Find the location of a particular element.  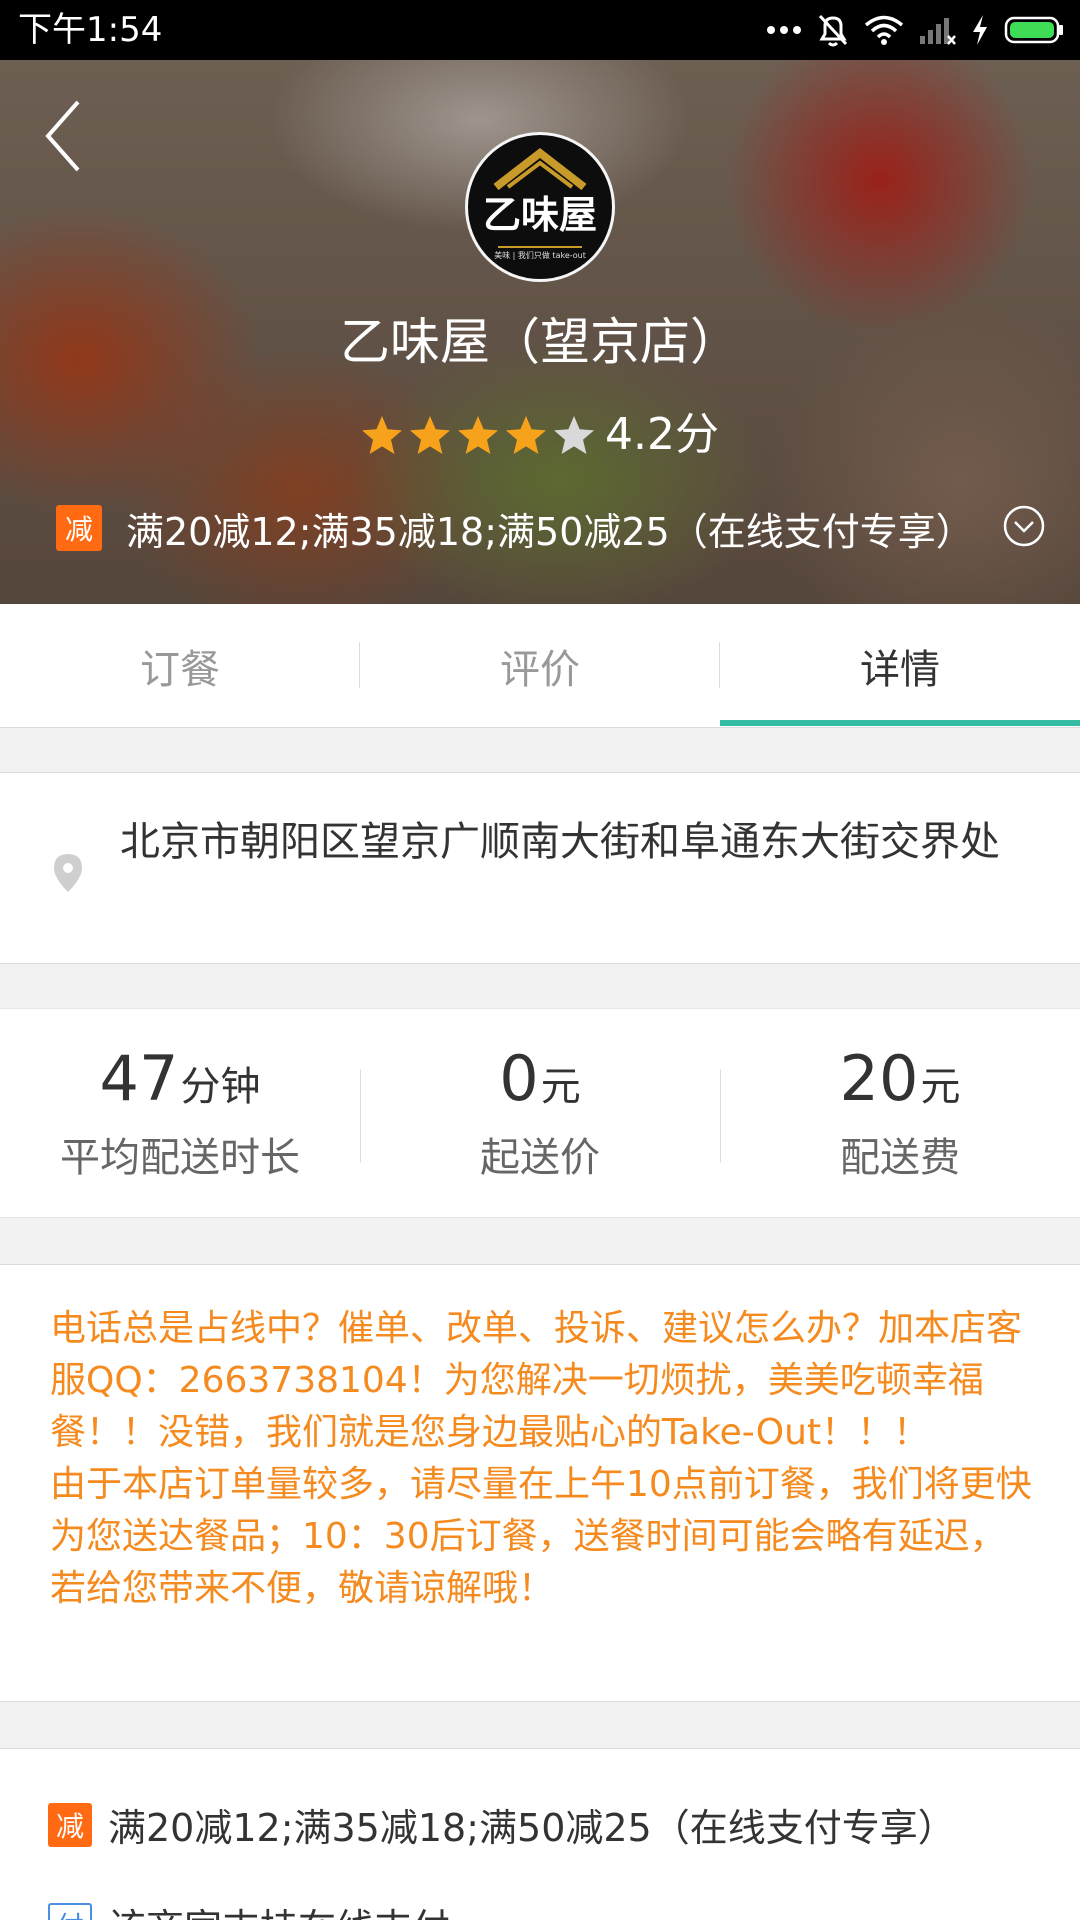

address-card: 北京市朝阳区望京广顺南大街和阜通东大街交界处 is located at coordinates (540, 868).